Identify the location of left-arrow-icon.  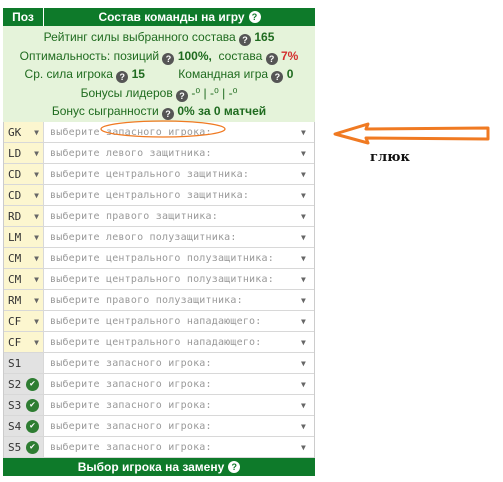
(411, 133).